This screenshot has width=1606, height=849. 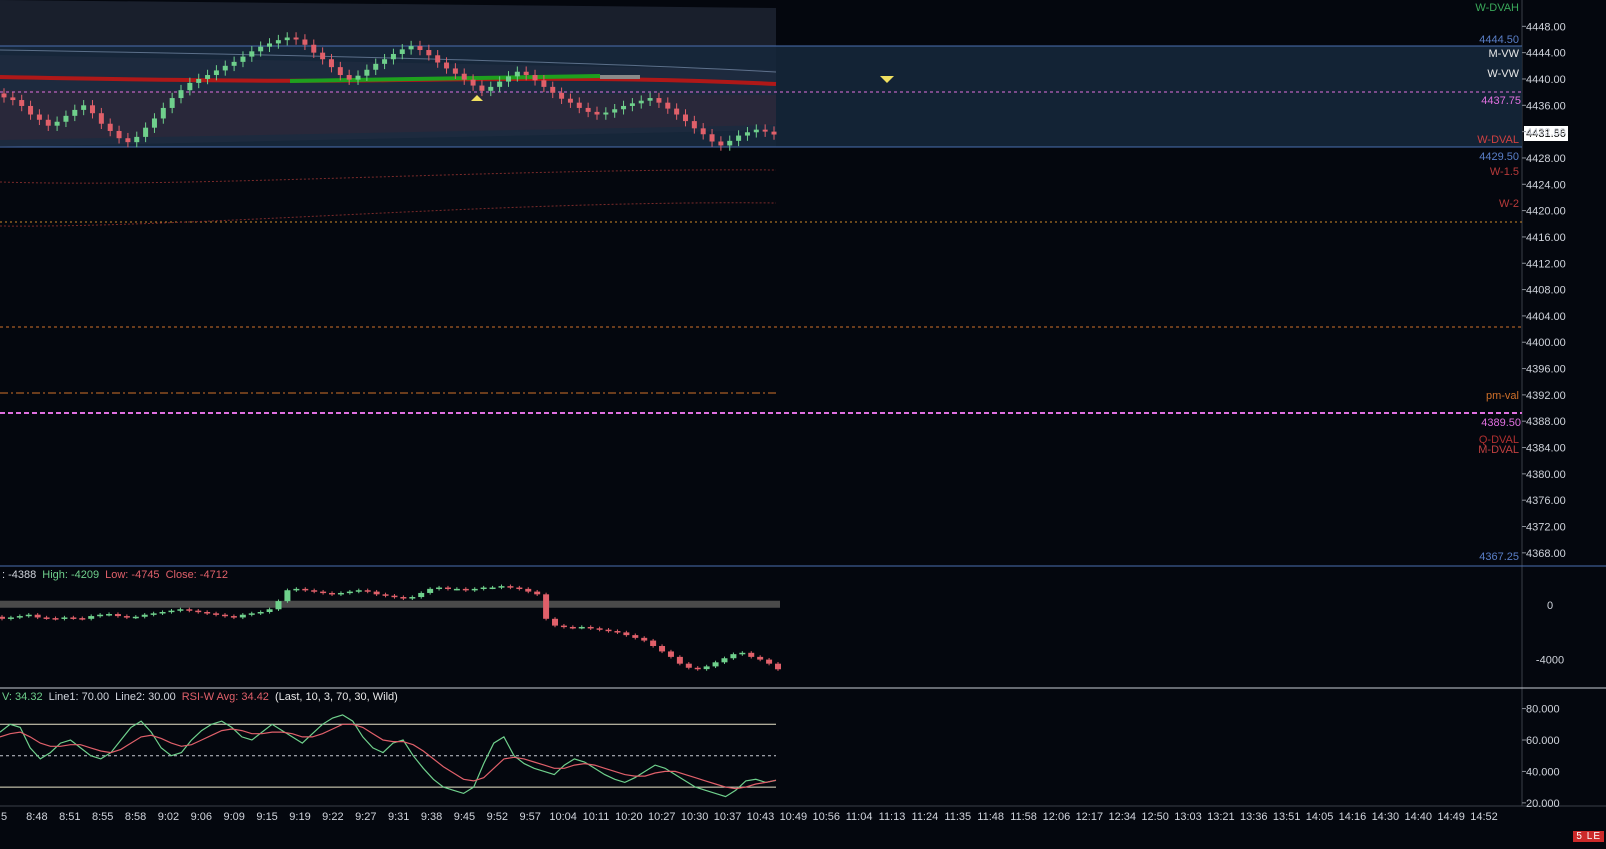 I want to click on rsi-line1: Line1: 70.00, so click(x=79, y=697).